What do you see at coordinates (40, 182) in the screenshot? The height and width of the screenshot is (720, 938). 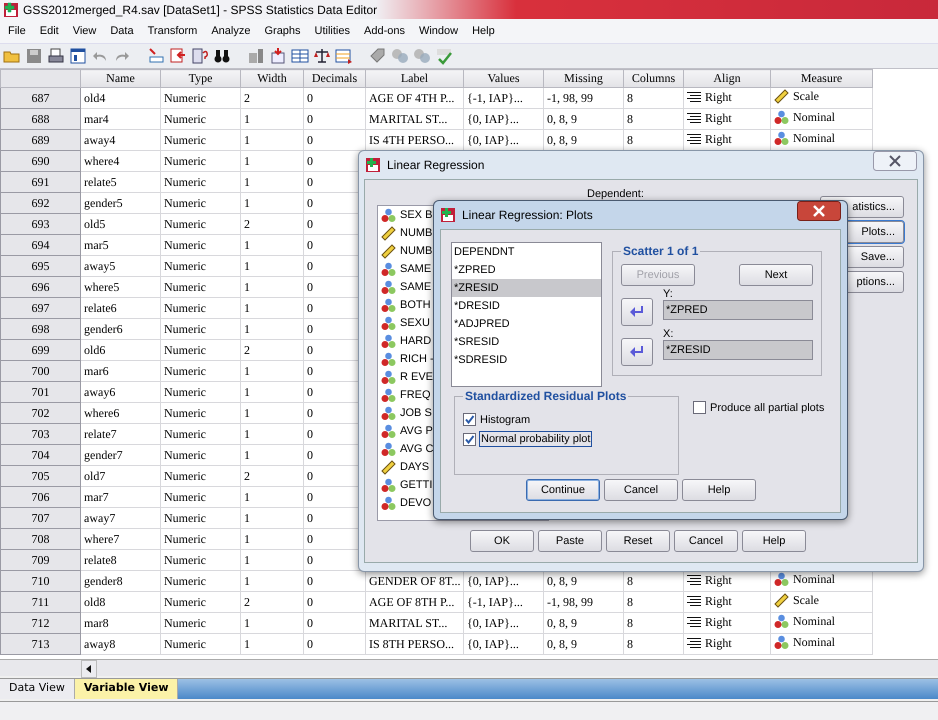 I see `row-header: 691` at bounding box center [40, 182].